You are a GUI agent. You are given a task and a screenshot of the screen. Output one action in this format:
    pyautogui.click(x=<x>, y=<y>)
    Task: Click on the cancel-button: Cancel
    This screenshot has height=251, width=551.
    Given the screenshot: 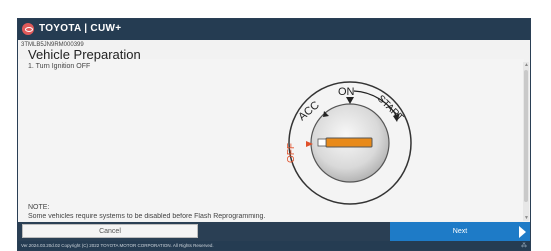 What is the action you would take?
    pyautogui.click(x=110, y=231)
    